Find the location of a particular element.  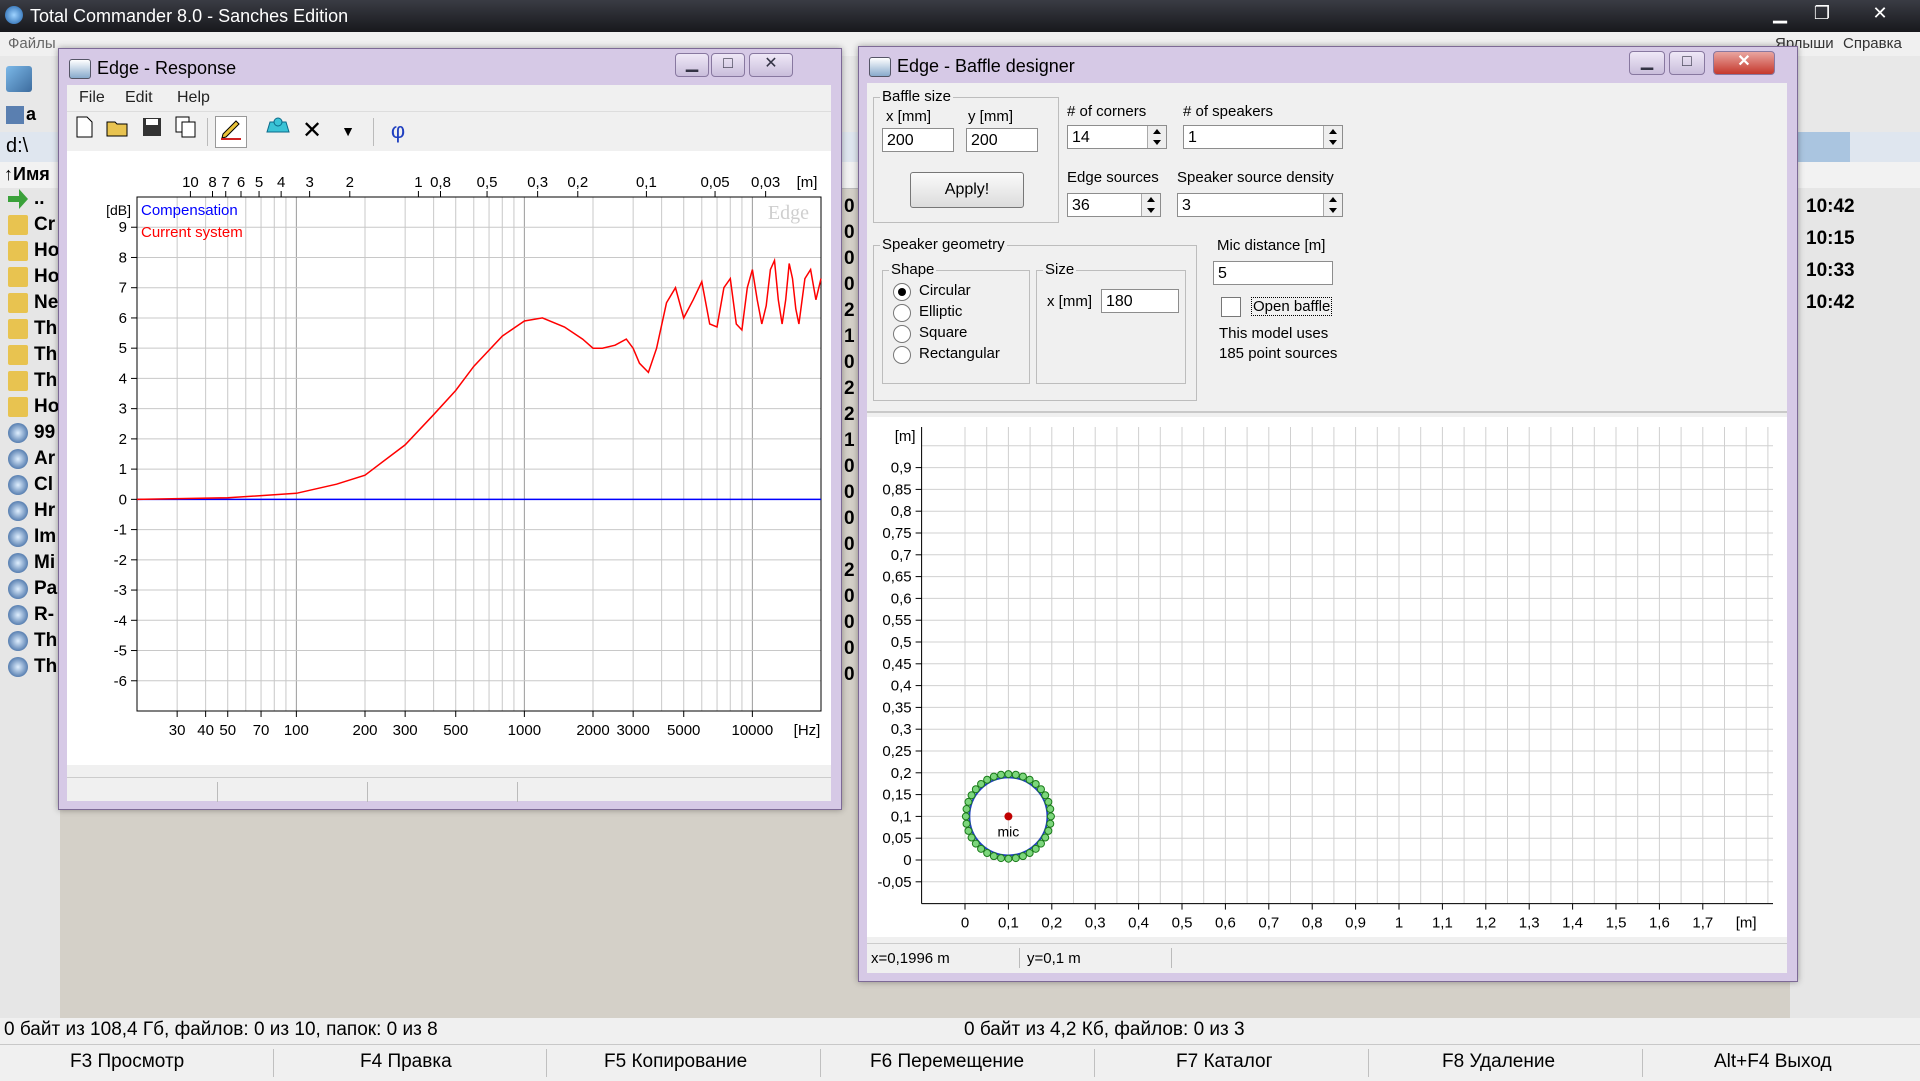

y-tick-label: -5 is located at coordinates (120, 651).